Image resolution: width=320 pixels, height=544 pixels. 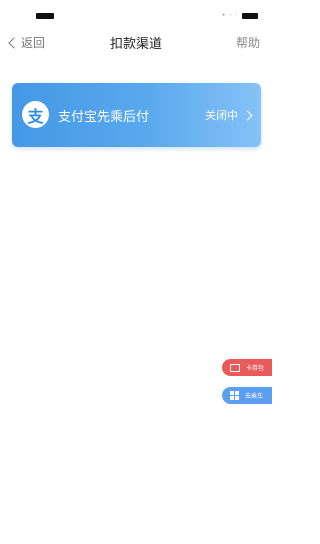 I want to click on channel-status: 关闭中, so click(x=229, y=115).